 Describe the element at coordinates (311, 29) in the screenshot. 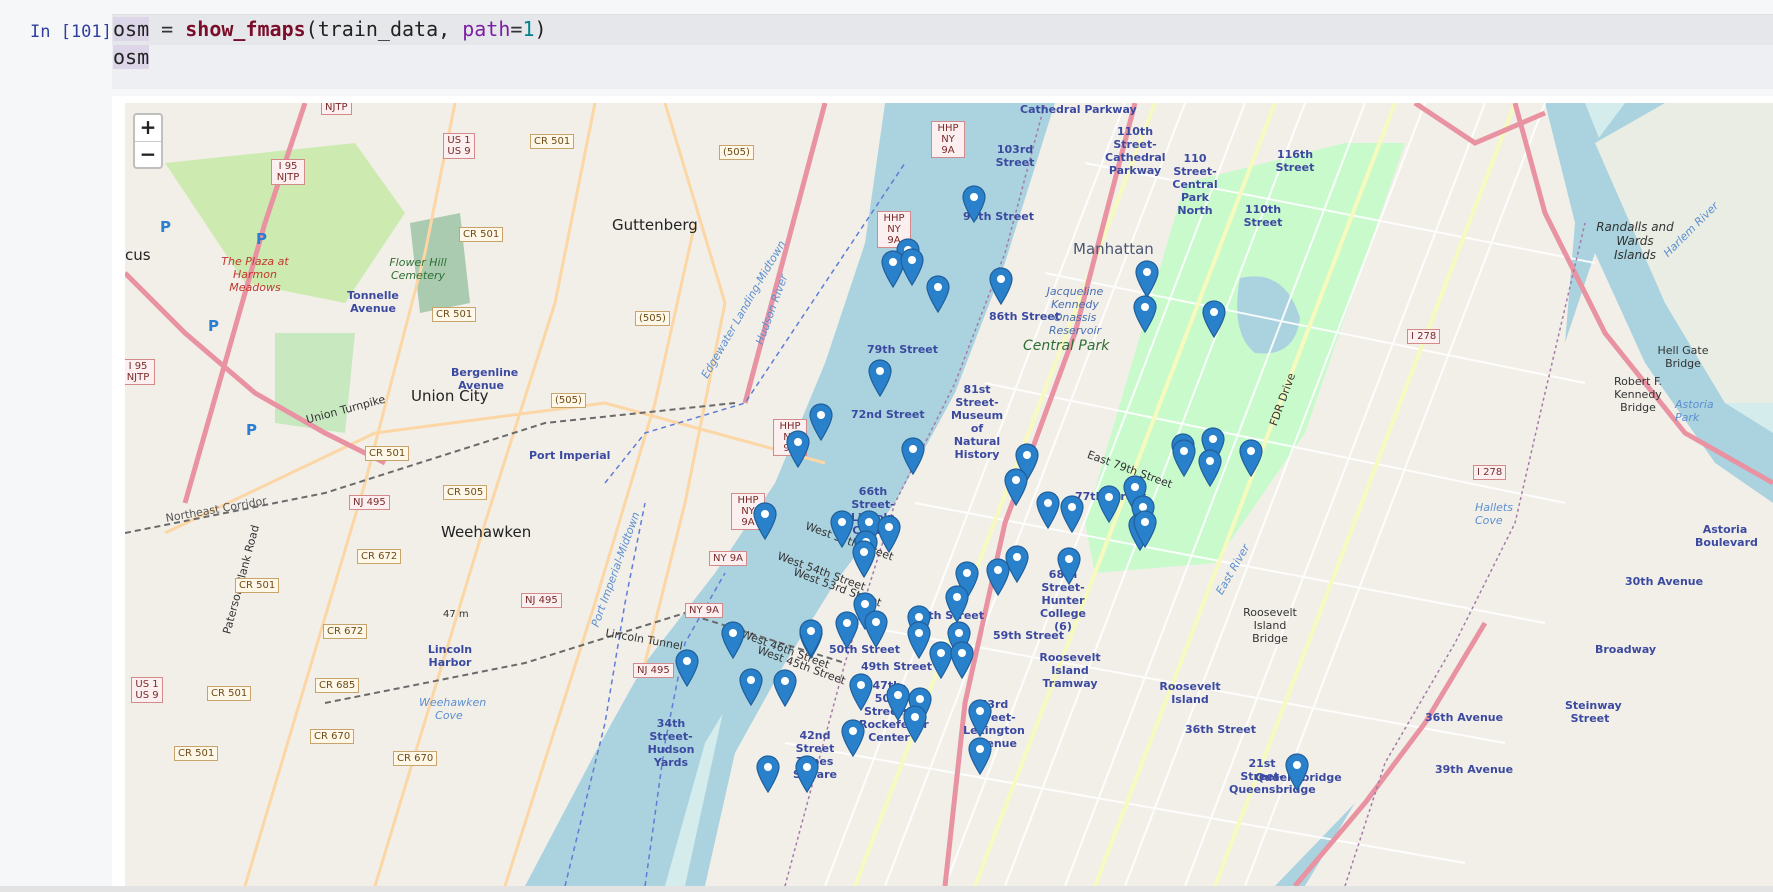

I see `token-open: (` at that location.